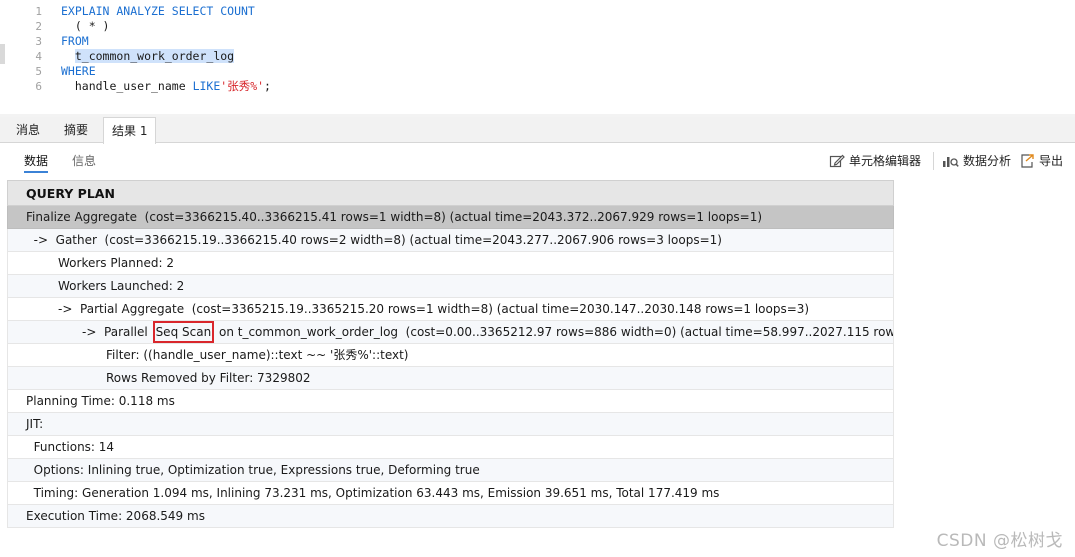  I want to click on data-analysis-label: 数据分析, so click(987, 161).